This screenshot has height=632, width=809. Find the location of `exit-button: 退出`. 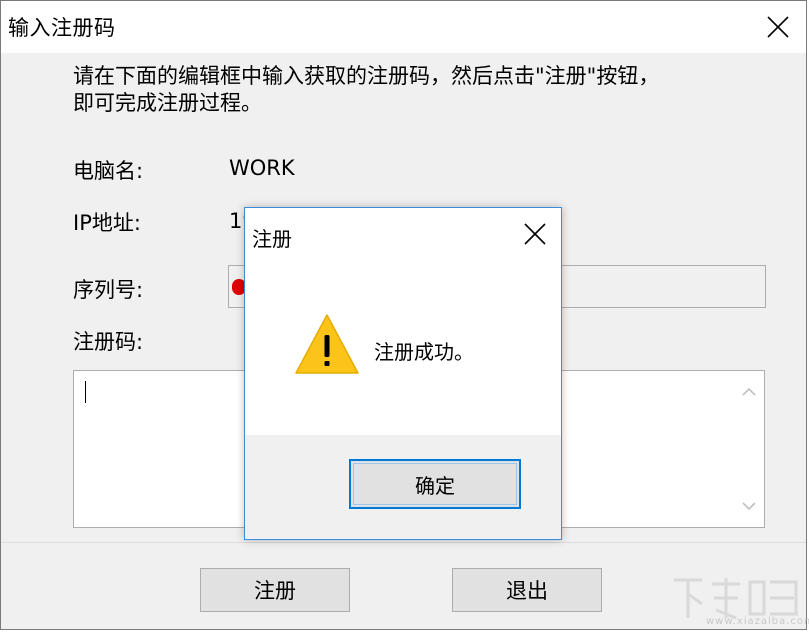

exit-button: 退出 is located at coordinates (527, 590).